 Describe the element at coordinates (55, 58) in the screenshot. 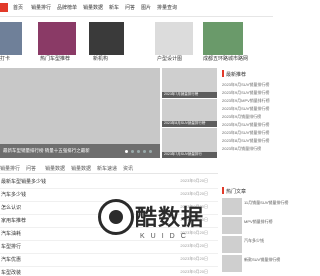

I see `hero-caption: 热门车型推荐` at that location.